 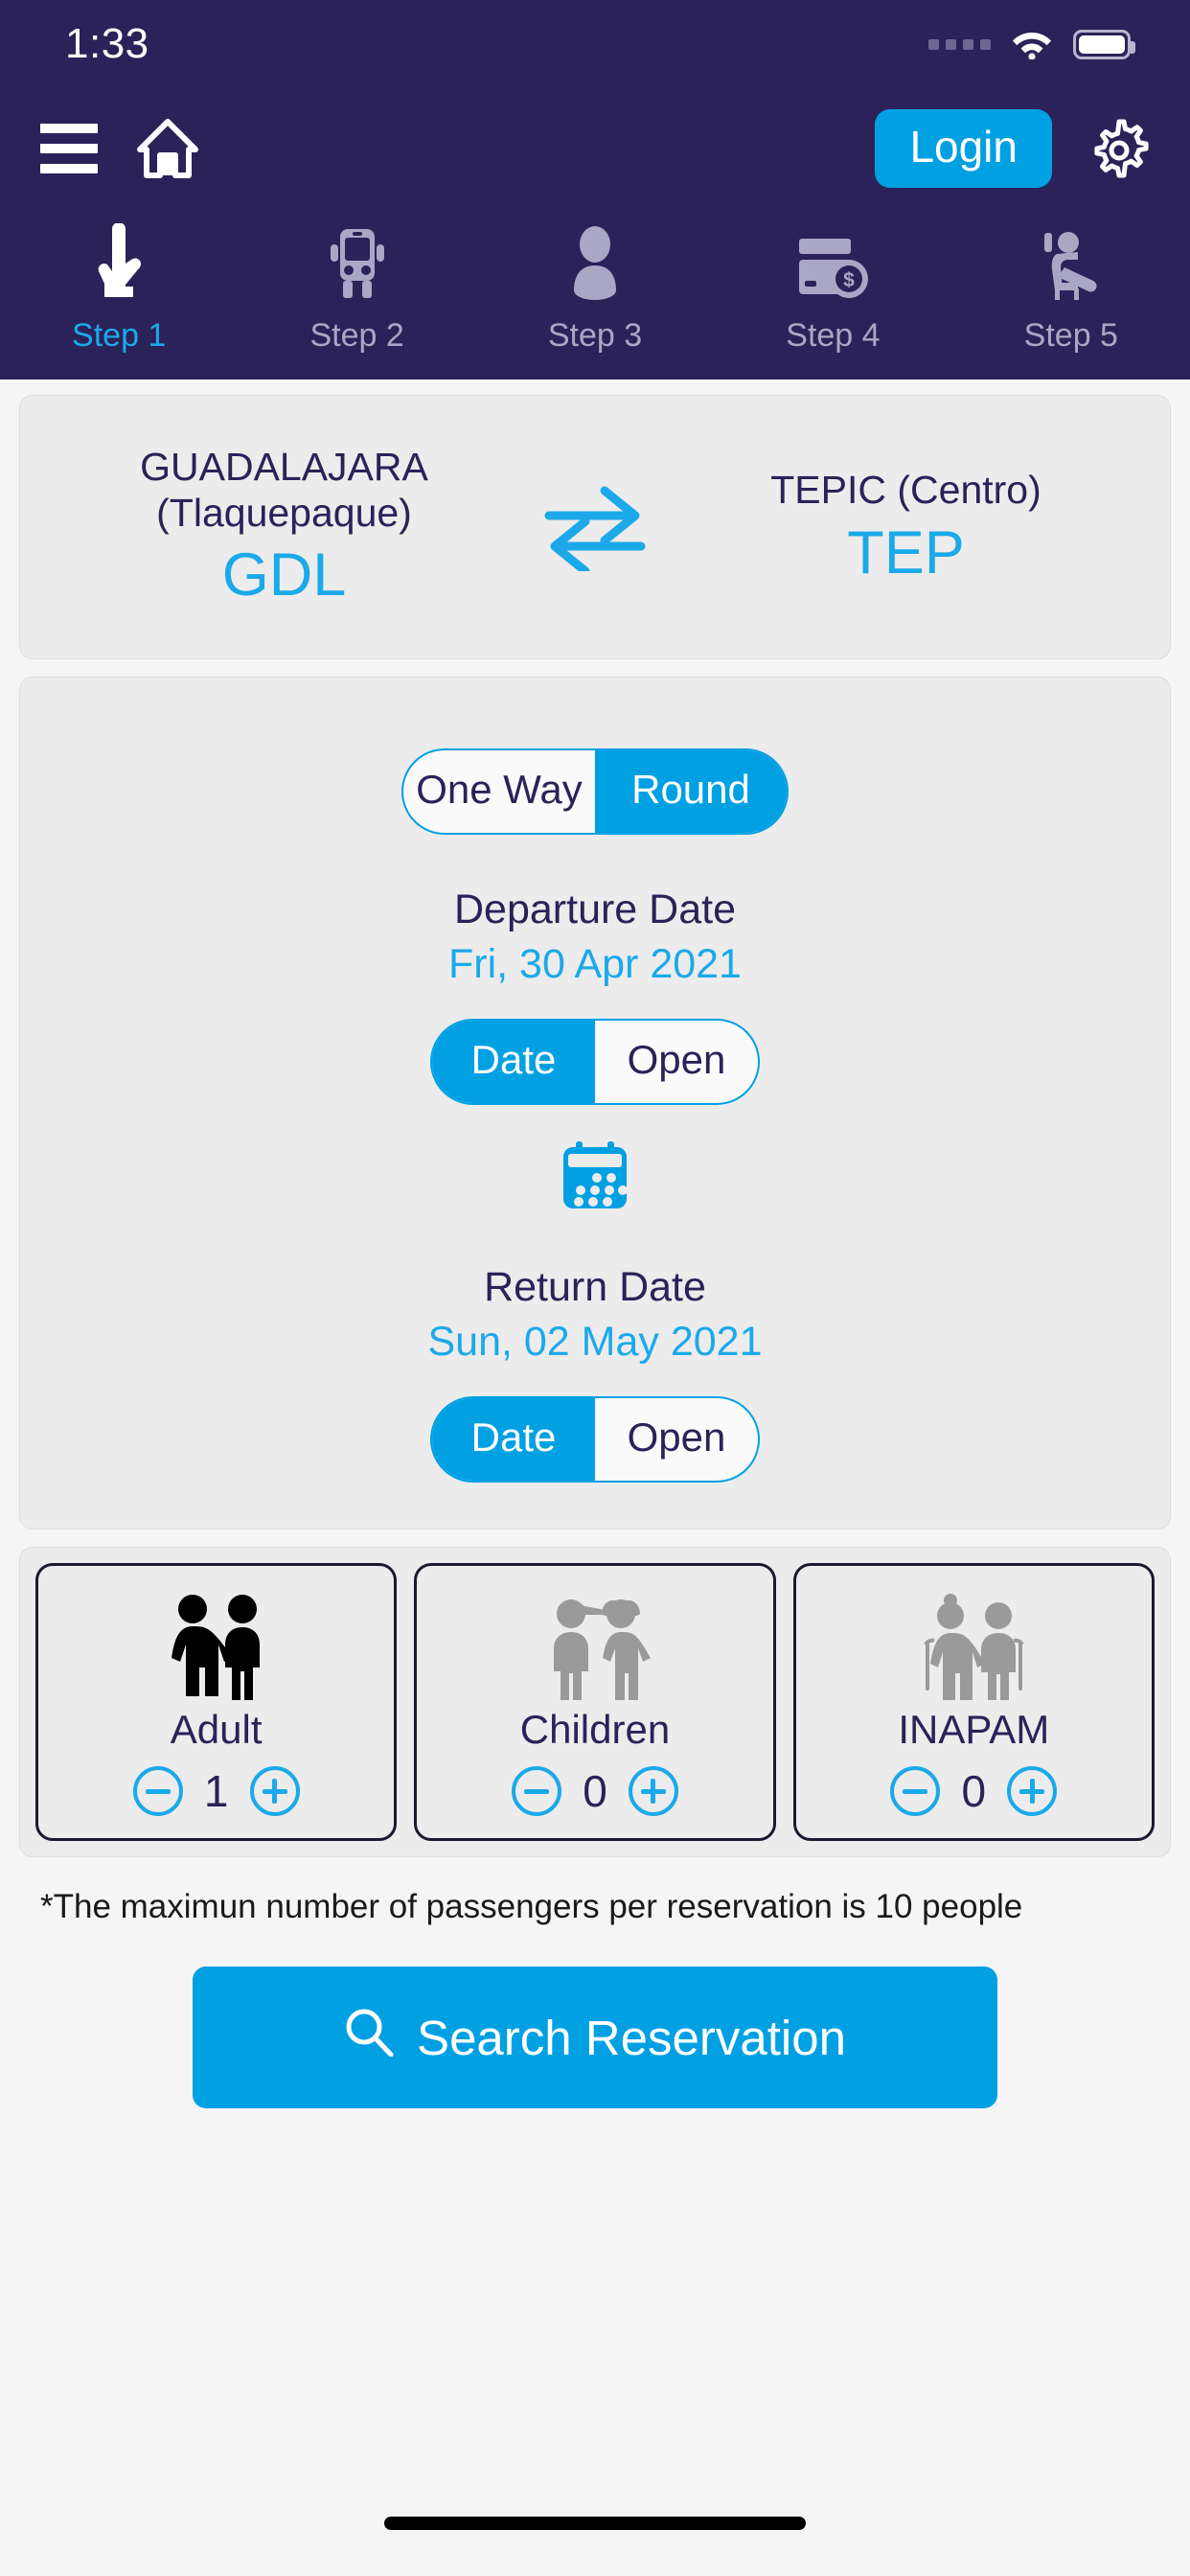 What do you see at coordinates (905, 490) in the screenshot?
I see `destination-city: TEPIC (Centro)` at bounding box center [905, 490].